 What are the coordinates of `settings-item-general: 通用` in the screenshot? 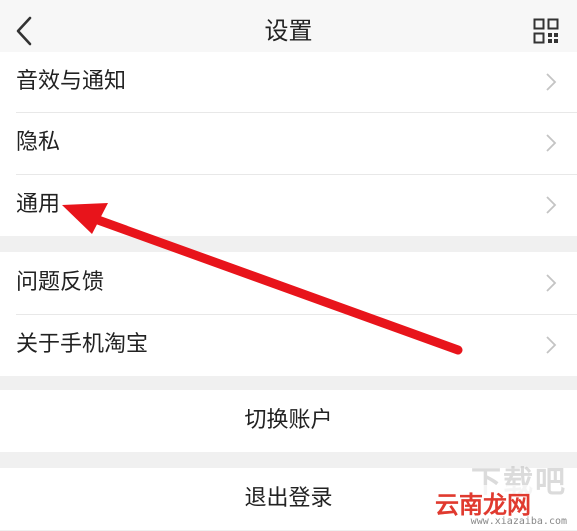 It's located at (288, 205).